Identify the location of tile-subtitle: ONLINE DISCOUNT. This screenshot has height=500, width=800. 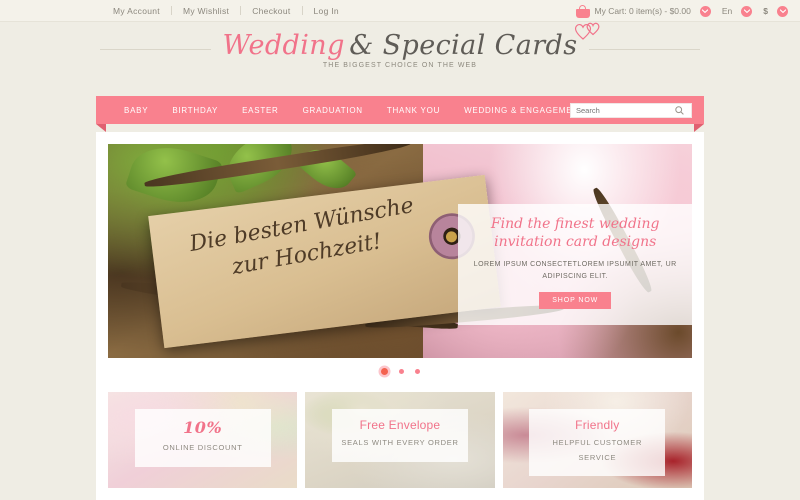
(202, 448).